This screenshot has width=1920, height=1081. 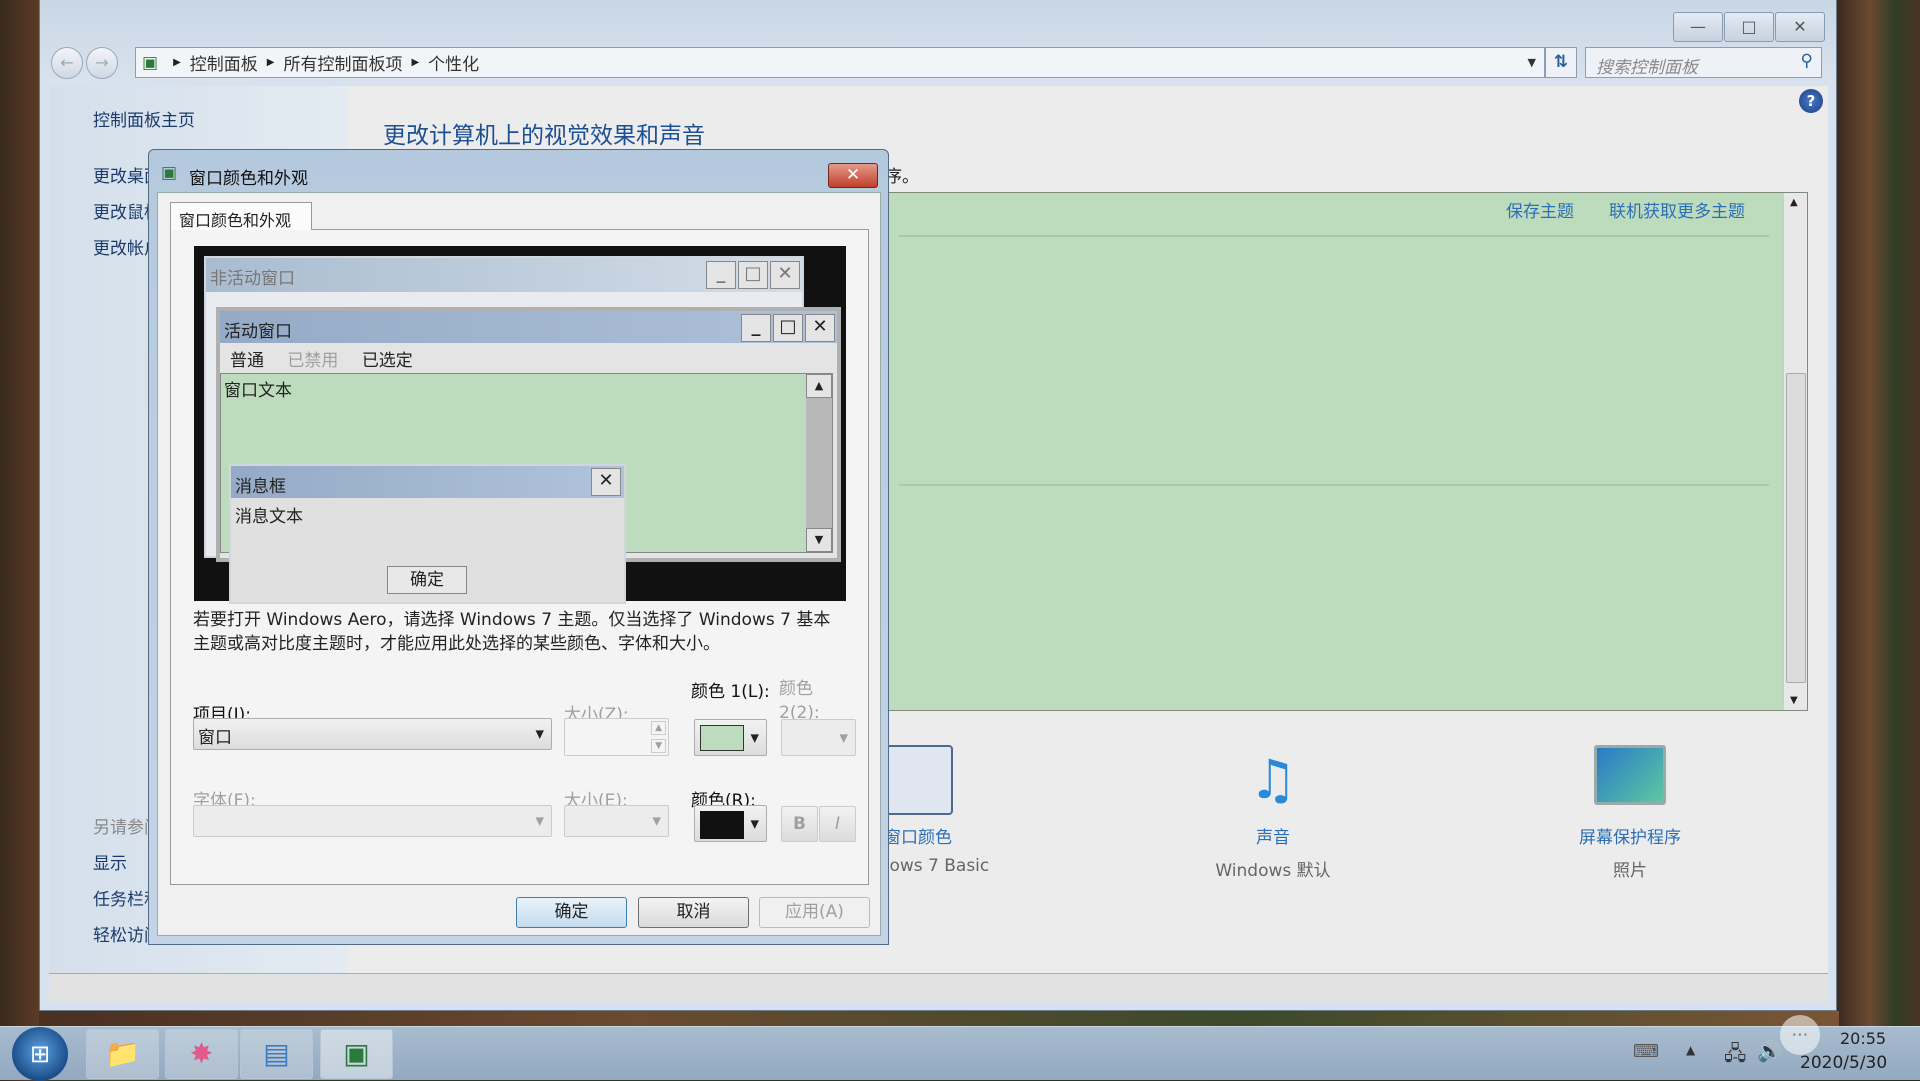 I want to click on clock-date: 2020/5/30, so click(x=1843, y=1063).